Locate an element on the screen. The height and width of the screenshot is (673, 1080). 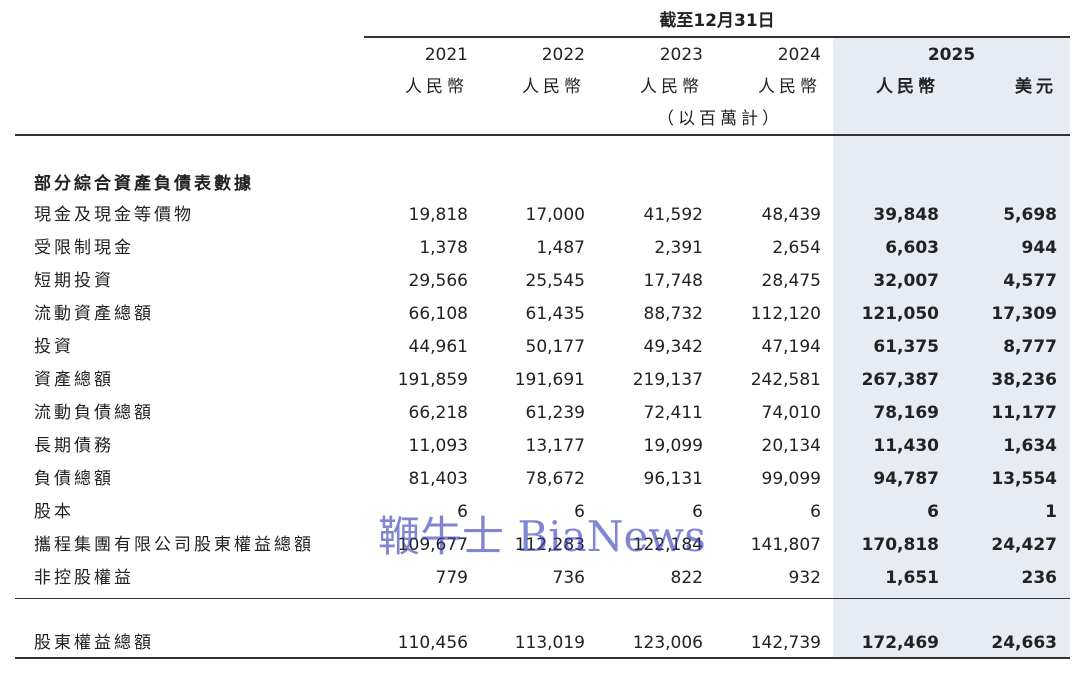
cell-2021: 44,961 is located at coordinates (438, 347).